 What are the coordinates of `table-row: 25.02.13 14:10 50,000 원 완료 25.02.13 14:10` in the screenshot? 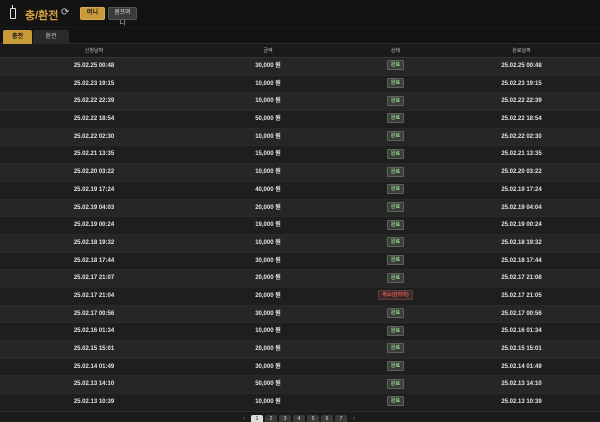 It's located at (300, 385).